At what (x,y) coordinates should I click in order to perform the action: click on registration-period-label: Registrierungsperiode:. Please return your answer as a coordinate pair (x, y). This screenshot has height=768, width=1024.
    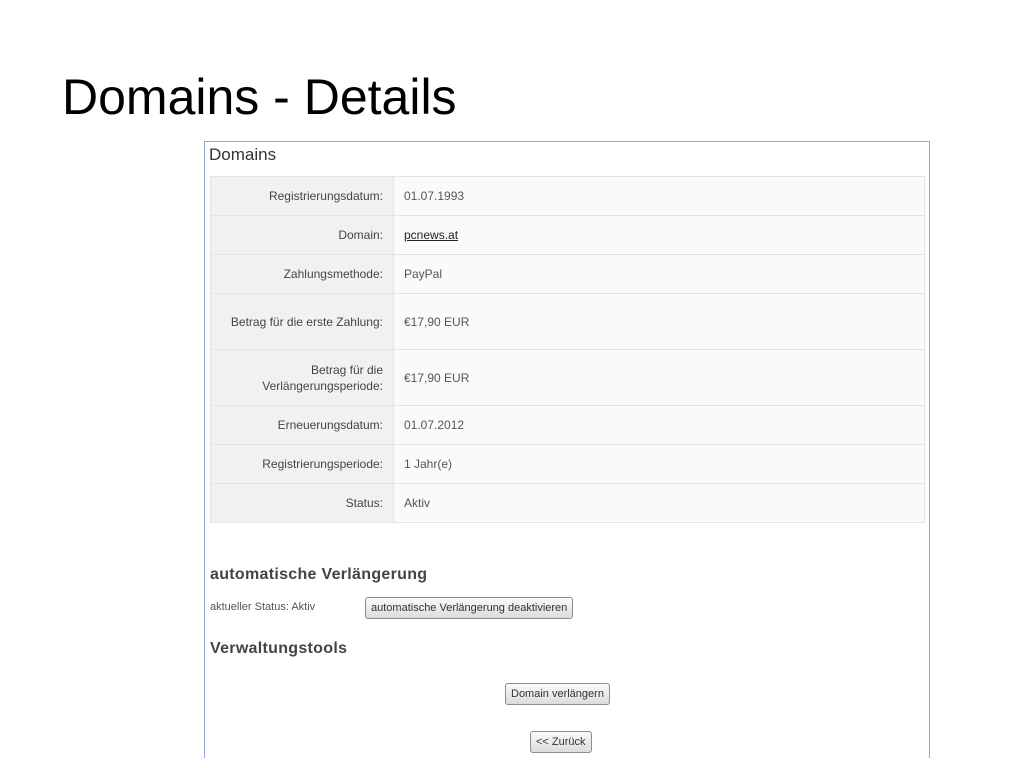
    Looking at the image, I should click on (302, 464).